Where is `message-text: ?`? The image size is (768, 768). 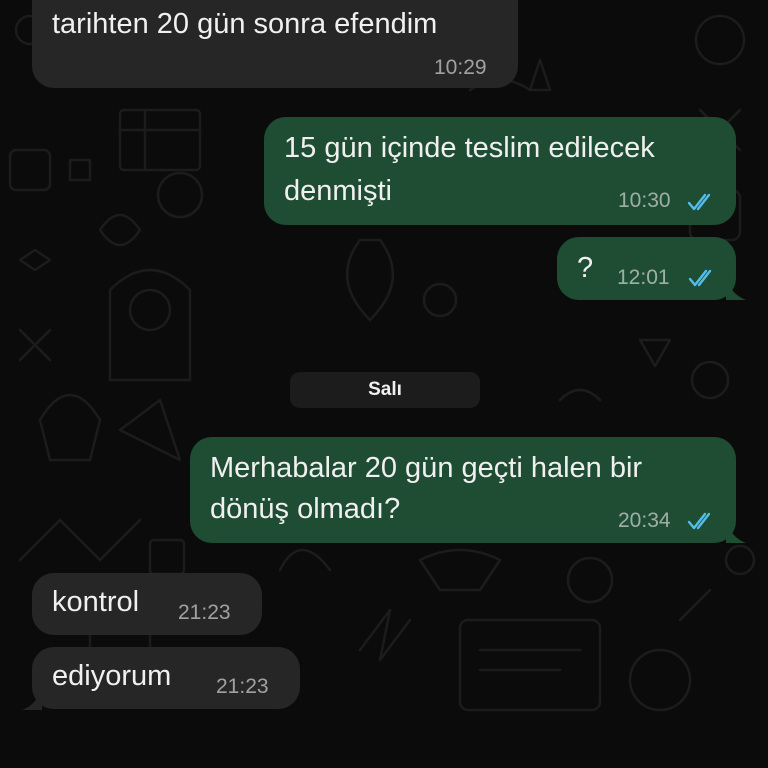 message-text: ? is located at coordinates (585, 268).